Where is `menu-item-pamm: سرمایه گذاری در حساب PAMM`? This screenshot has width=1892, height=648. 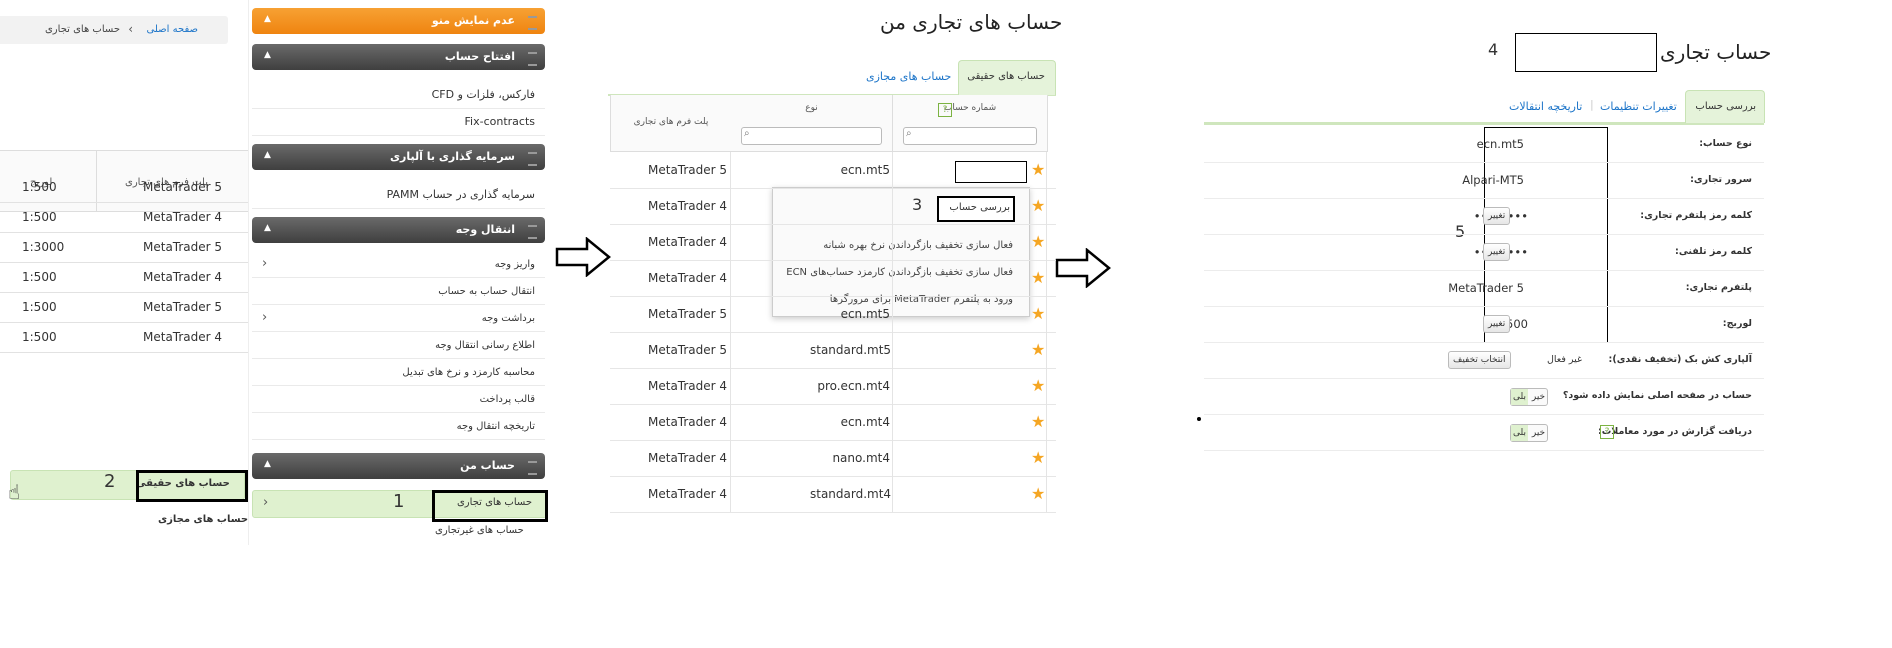 menu-item-pamm: سرمایه گذاری در حساب PAMM is located at coordinates (398, 195).